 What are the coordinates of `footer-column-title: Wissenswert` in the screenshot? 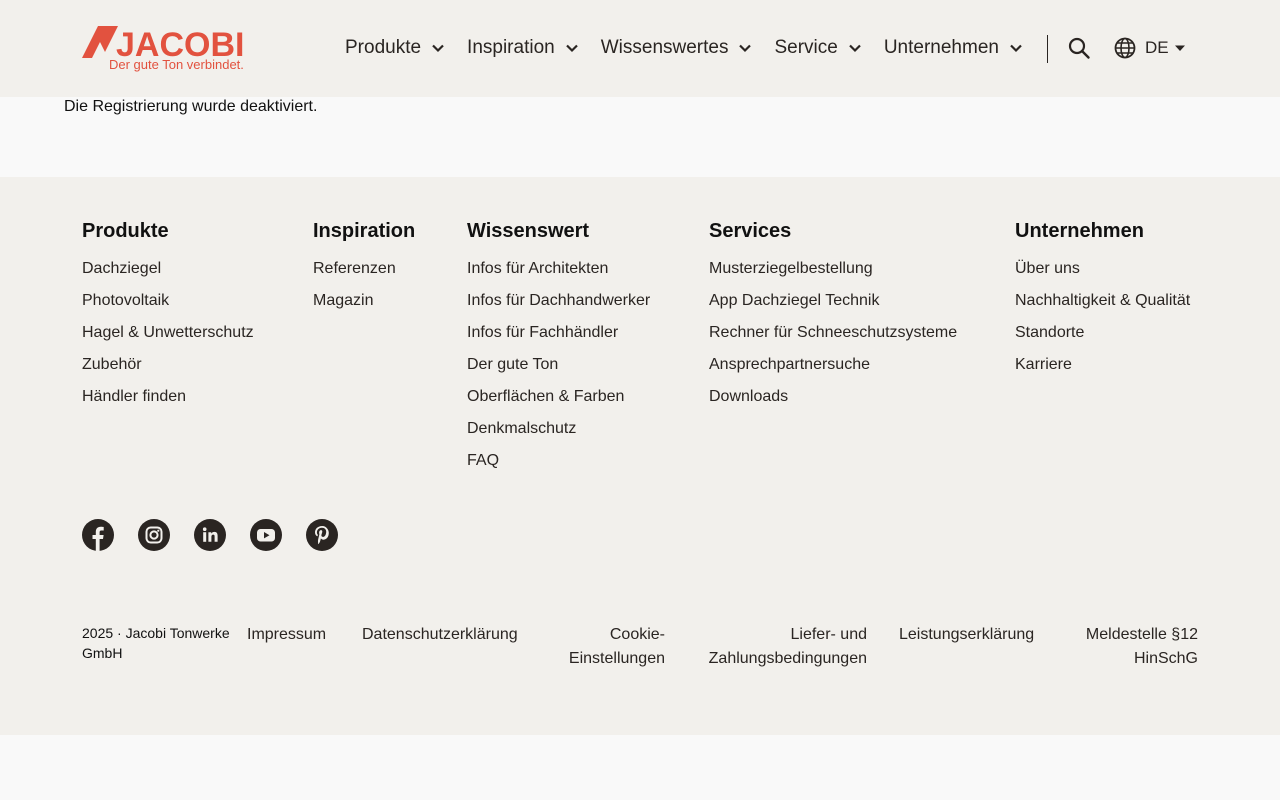 It's located at (528, 231).